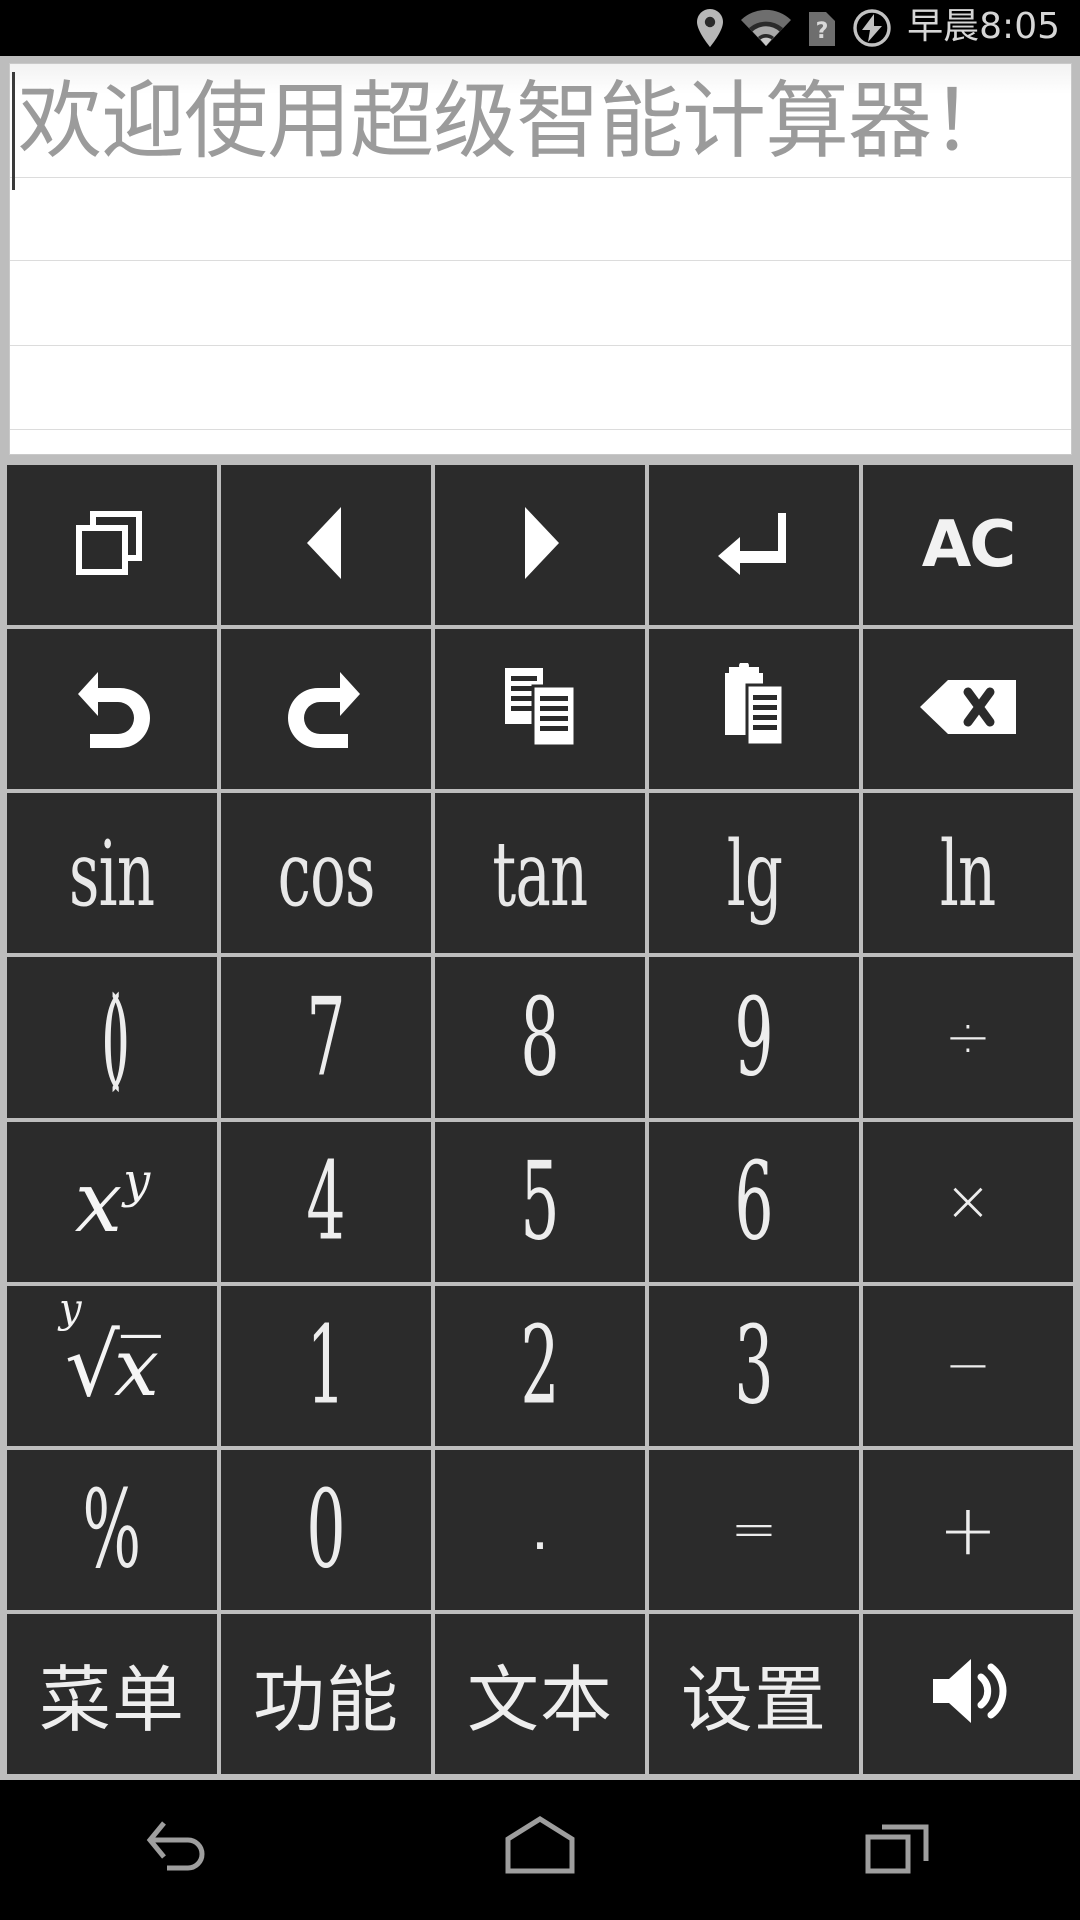 This screenshot has height=1920, width=1080. Describe the element at coordinates (516, 121) in the screenshot. I see `display-placeholder: 欢迎使用超级智能计算器！` at that location.